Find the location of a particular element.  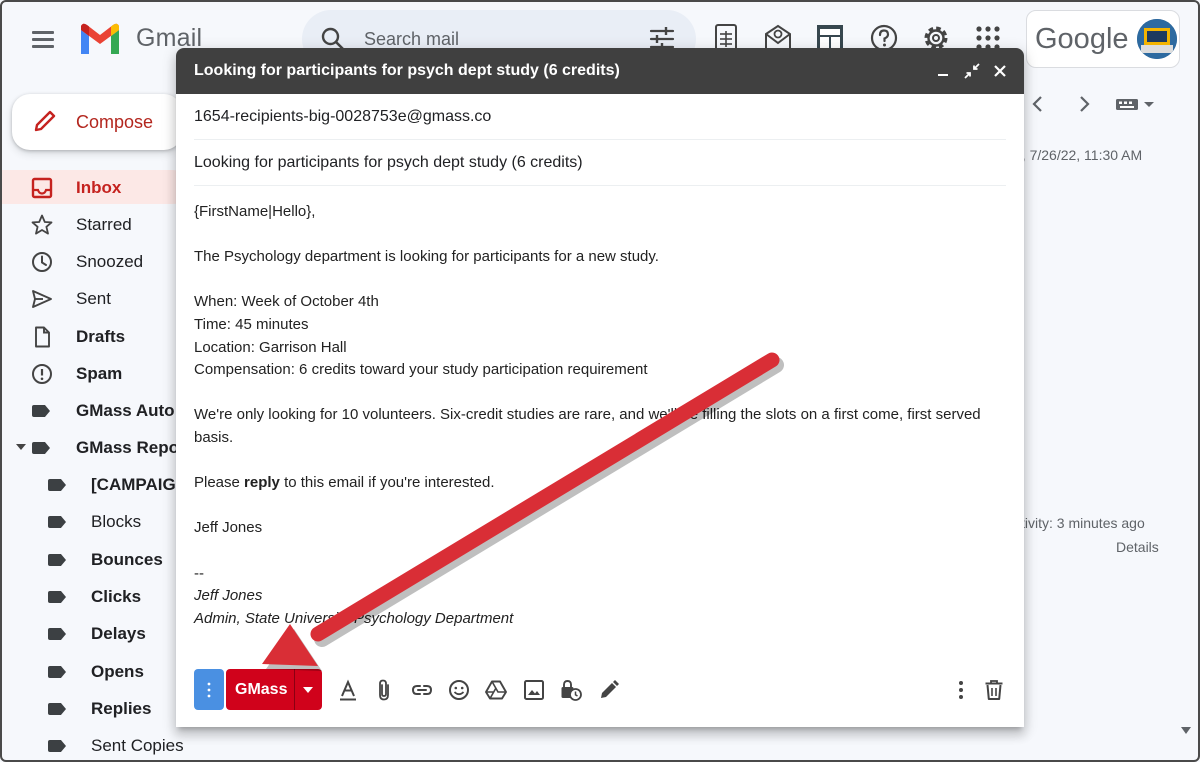

discard-draft-trash-icon is located at coordinates (994, 690).